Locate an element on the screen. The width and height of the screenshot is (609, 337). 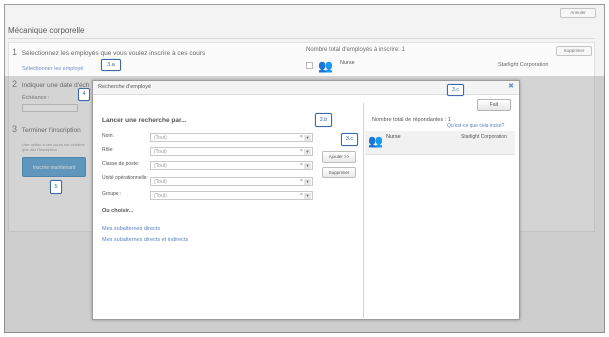
page-title: Mécanique corporelle is located at coordinates (46, 30).